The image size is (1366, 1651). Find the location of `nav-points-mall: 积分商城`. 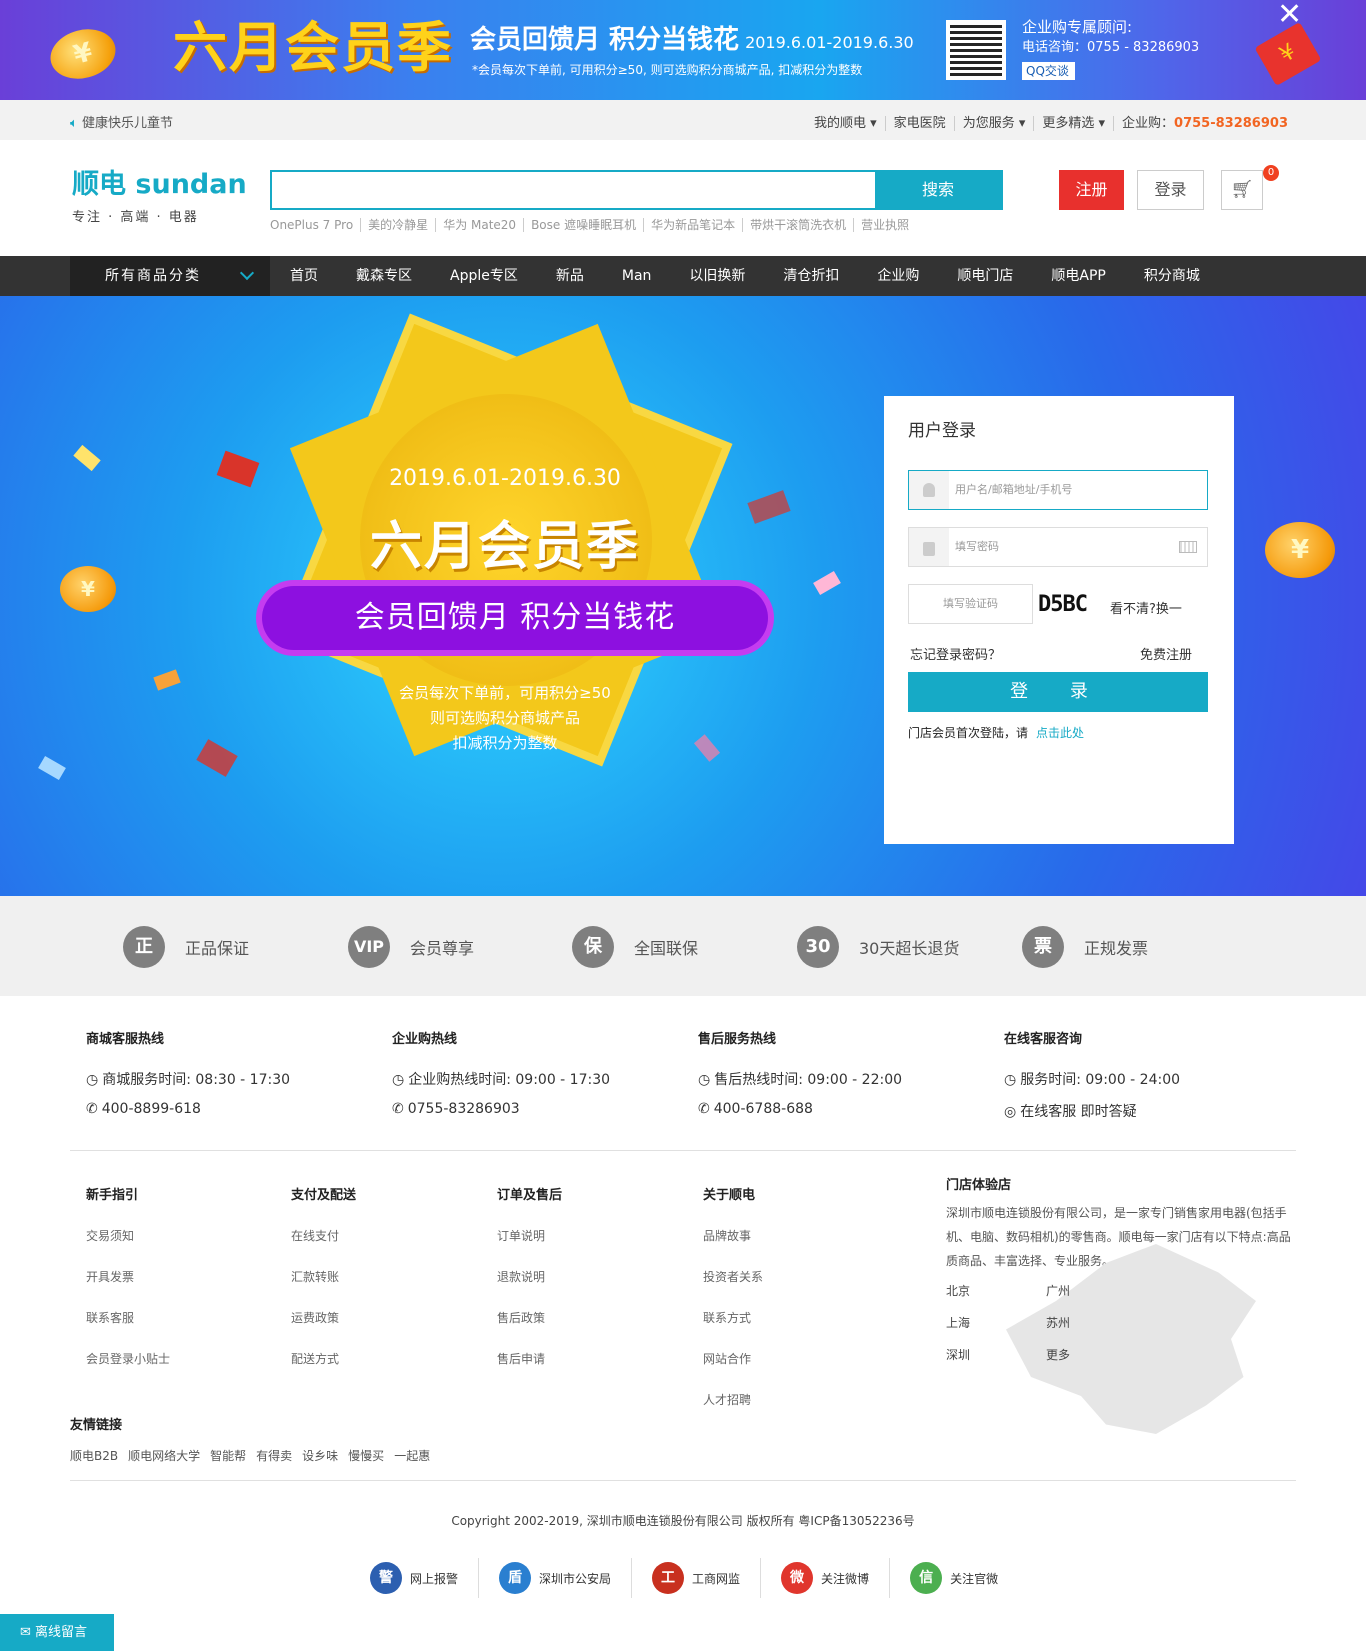

nav-points-mall: 积分商城 is located at coordinates (1172, 276).